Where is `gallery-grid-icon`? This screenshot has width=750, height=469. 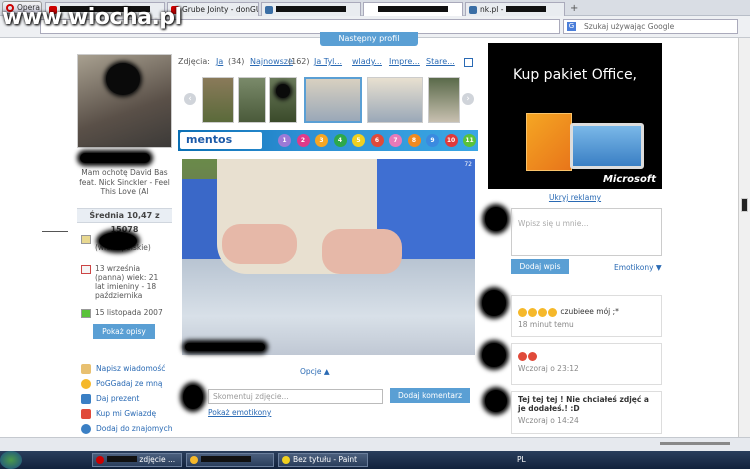 gallery-grid-icon is located at coordinates (468, 62).